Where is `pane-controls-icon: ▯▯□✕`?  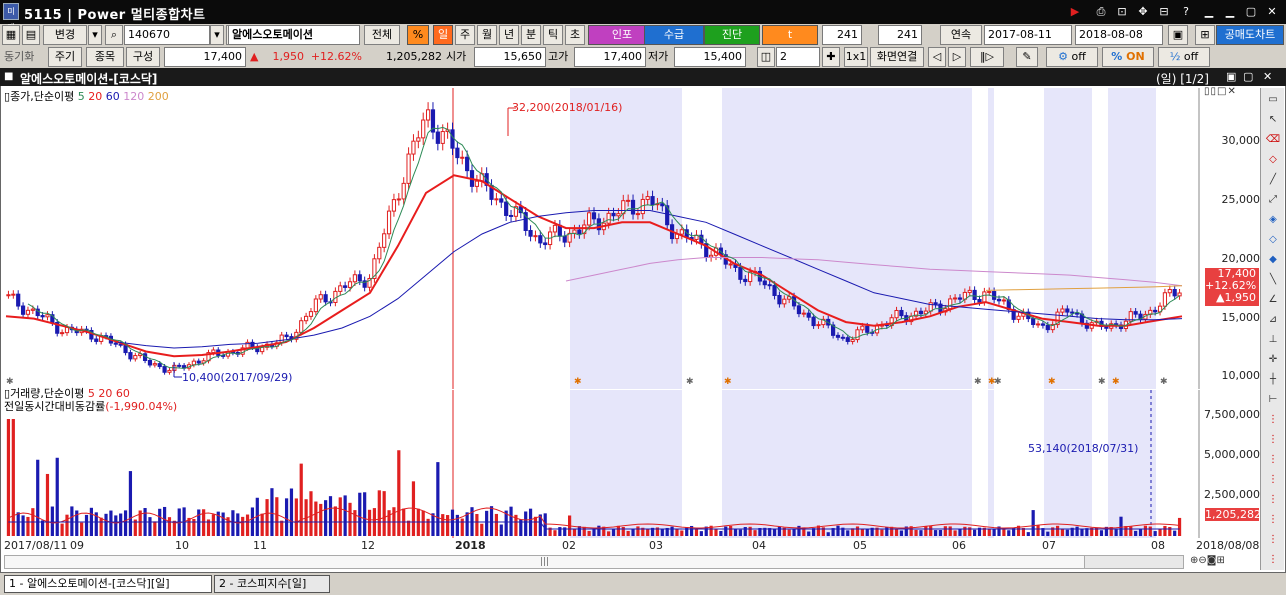 pane-controls-icon: ▯▯□✕ is located at coordinates (1231, 92).